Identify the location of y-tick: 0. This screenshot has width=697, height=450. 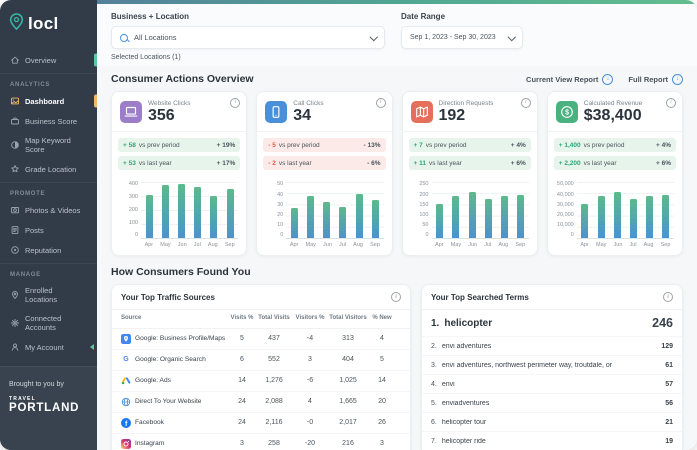
(572, 235).